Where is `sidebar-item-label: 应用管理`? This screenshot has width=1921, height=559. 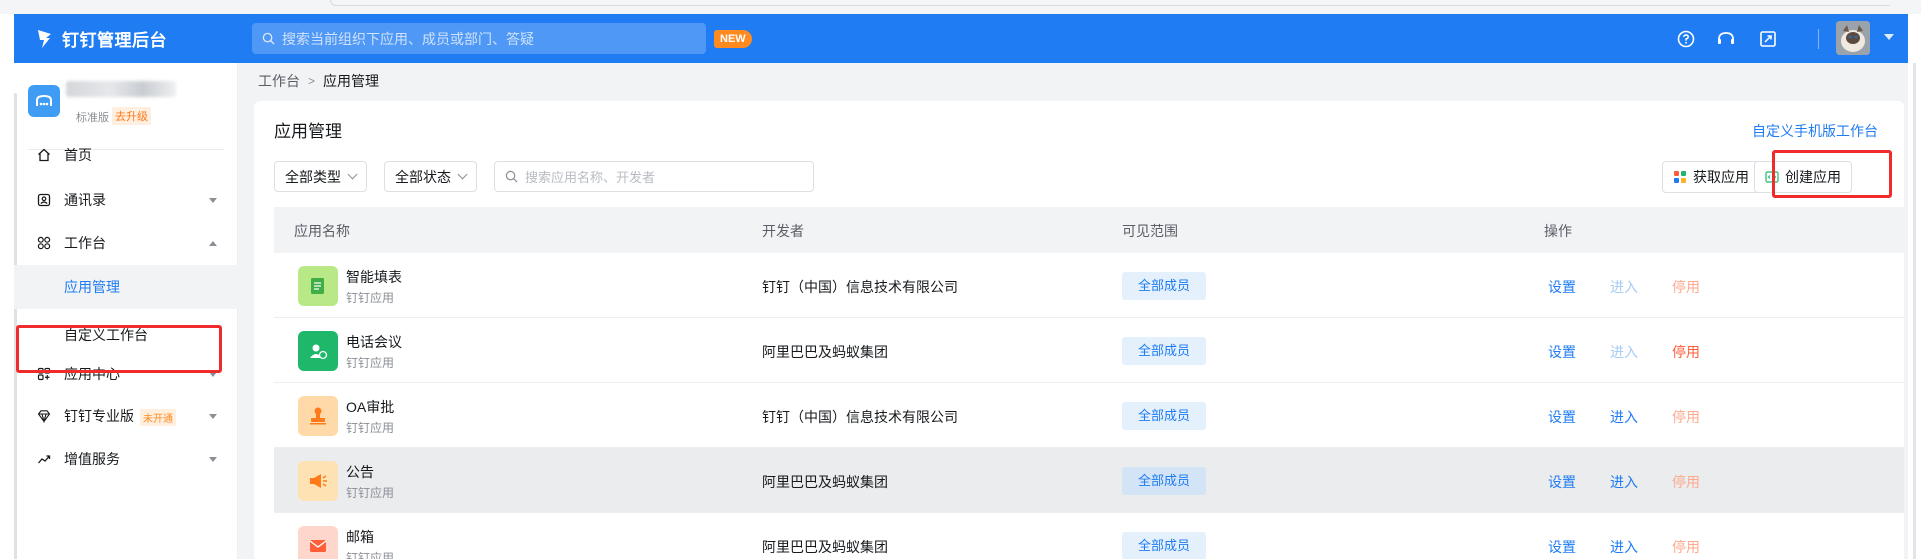 sidebar-item-label: 应用管理 is located at coordinates (92, 287).